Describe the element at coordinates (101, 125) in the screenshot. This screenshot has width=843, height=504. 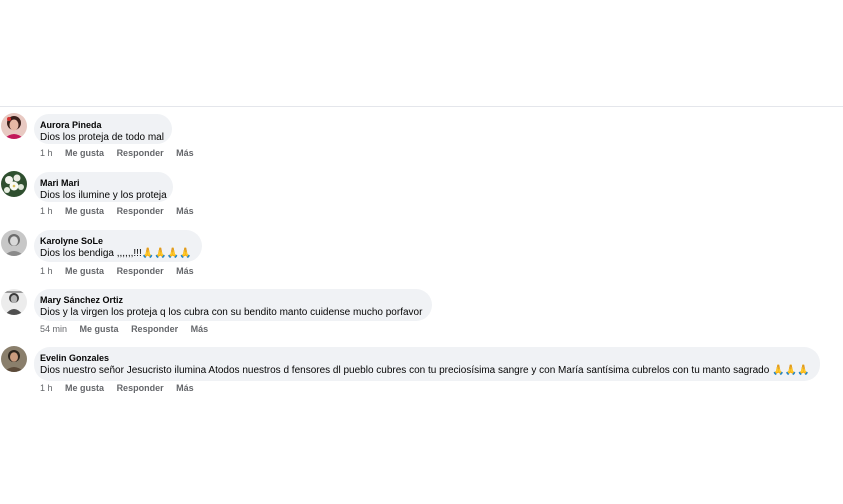
I see `comment-author: Aurora Pineda` at that location.